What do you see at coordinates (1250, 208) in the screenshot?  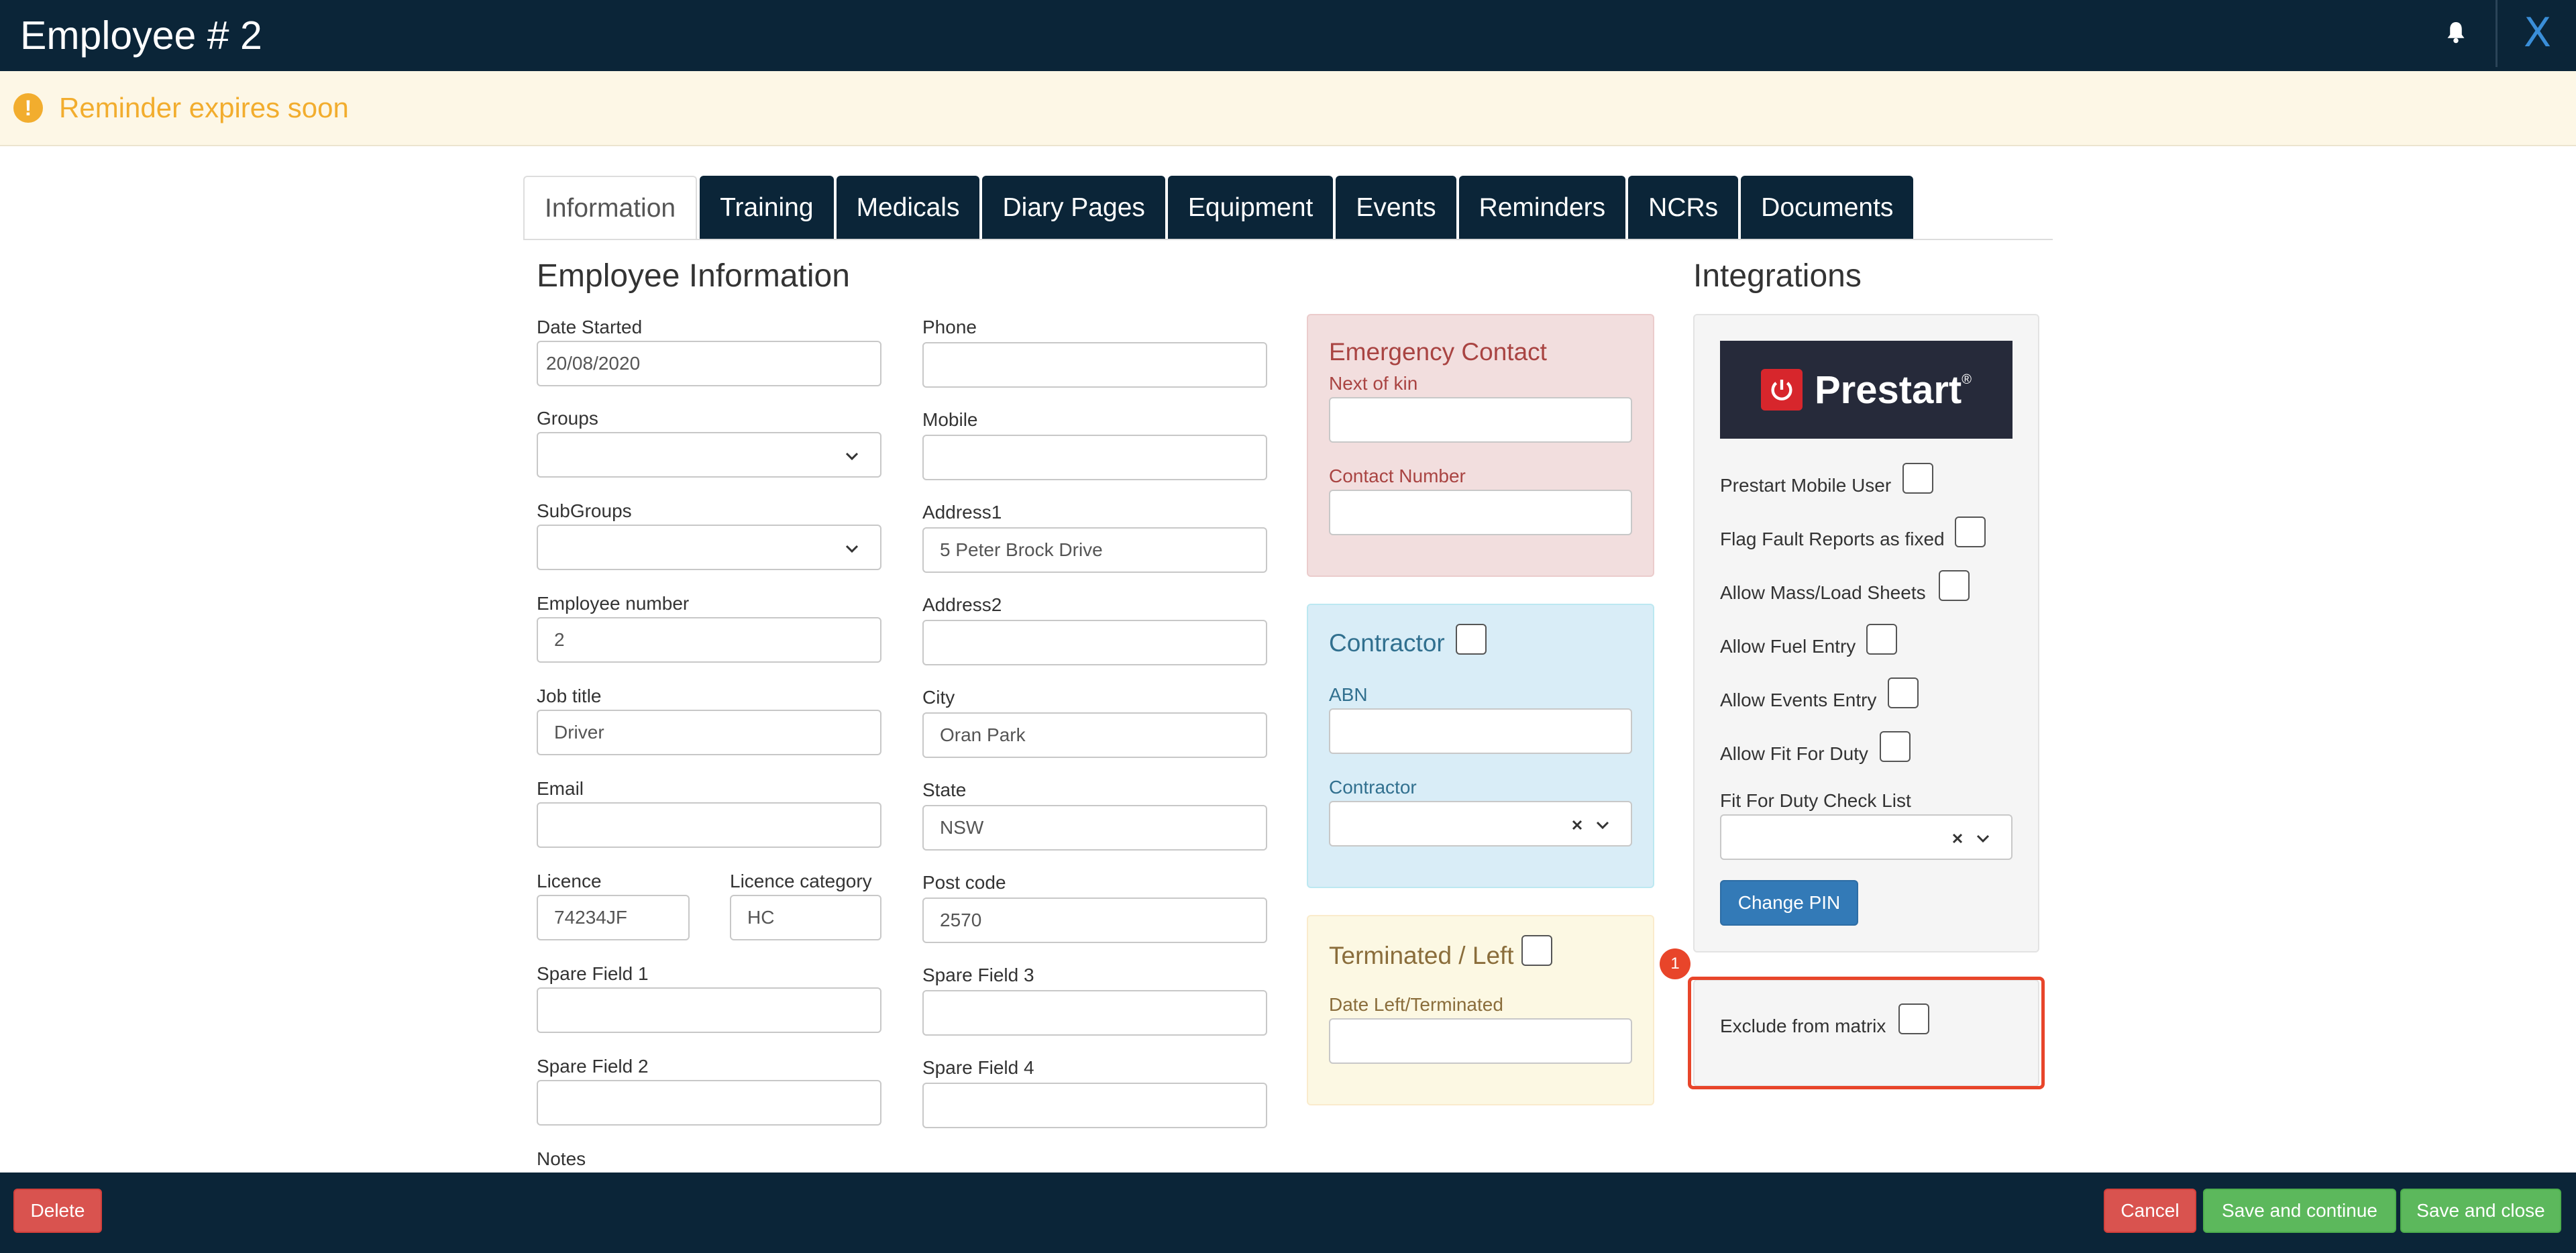 I see `tab-equipment: Equipment` at bounding box center [1250, 208].